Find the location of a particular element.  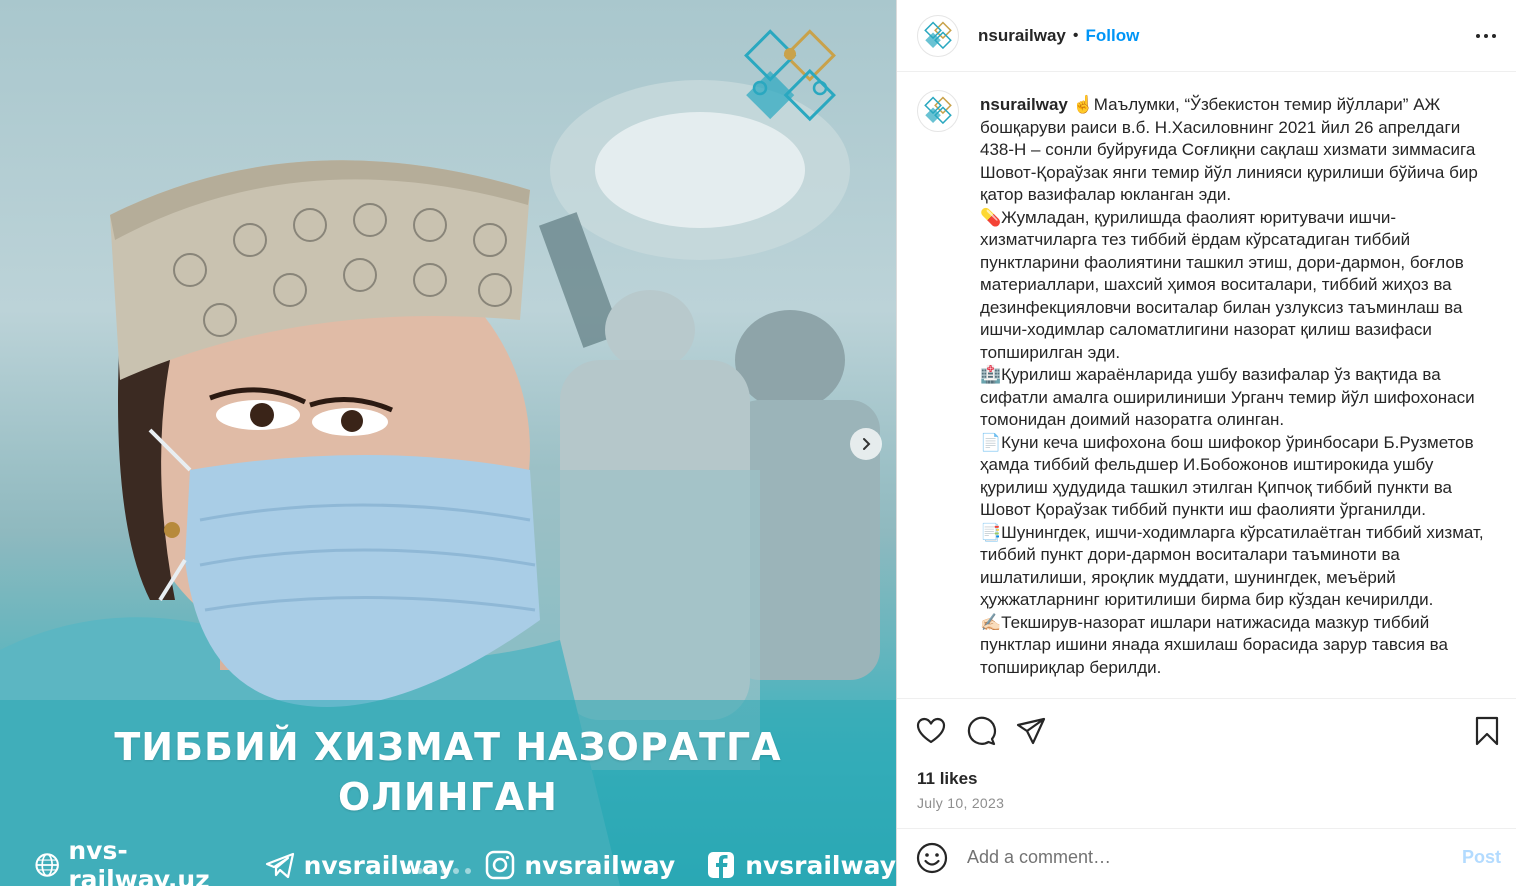

caption-avatar is located at coordinates (938, 111).